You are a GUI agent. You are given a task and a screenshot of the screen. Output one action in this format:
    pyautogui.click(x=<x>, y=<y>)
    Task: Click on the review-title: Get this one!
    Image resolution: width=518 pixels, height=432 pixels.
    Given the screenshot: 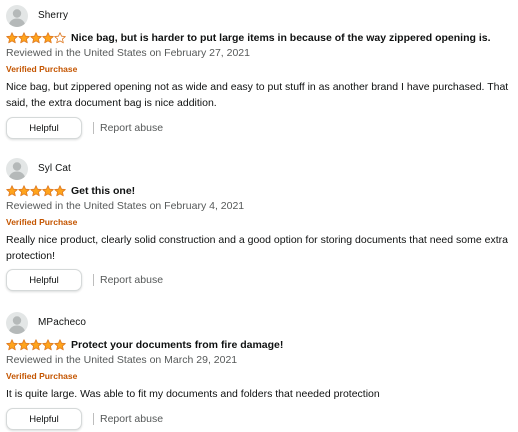 What is the action you would take?
    pyautogui.click(x=103, y=191)
    